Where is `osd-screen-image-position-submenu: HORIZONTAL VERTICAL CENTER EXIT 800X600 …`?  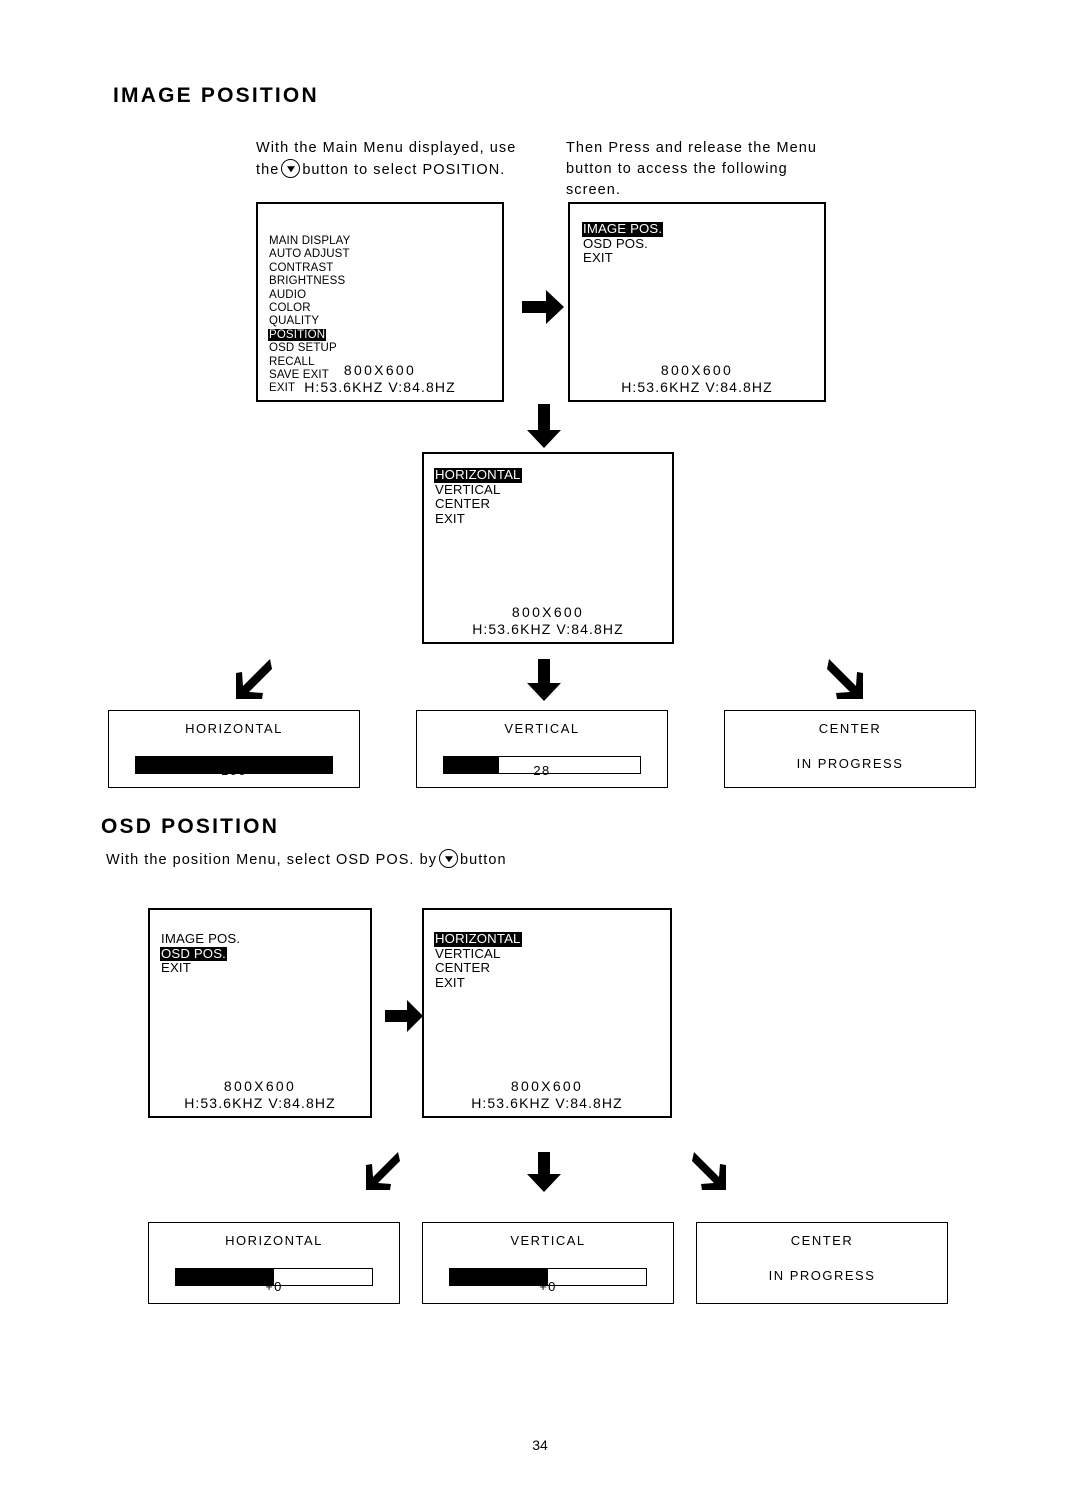
osd-screen-image-position-submenu: HORIZONTAL VERTICAL CENTER EXIT 800X600 … is located at coordinates (548, 548).